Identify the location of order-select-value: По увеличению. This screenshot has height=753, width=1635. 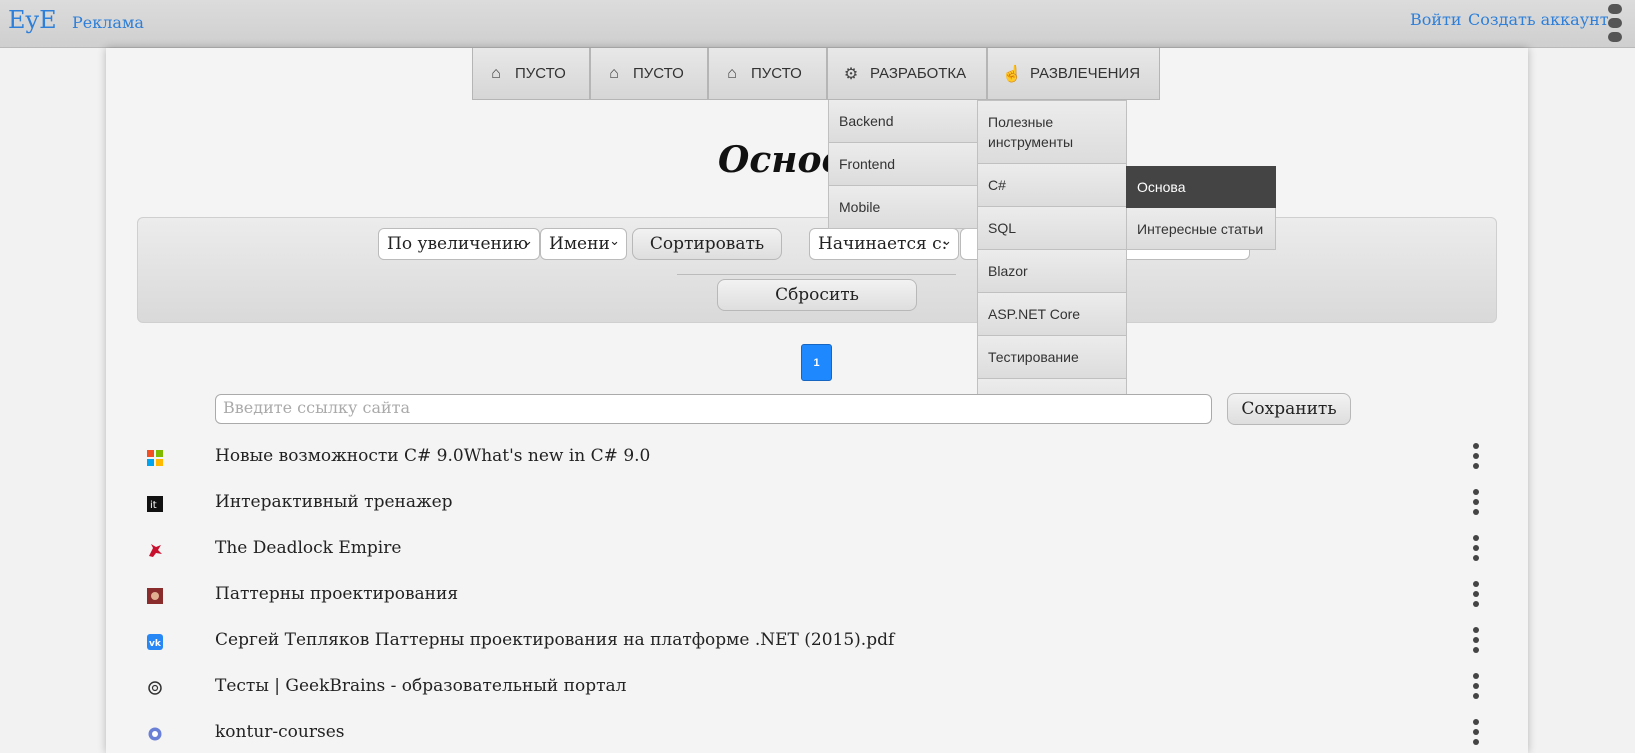
(457, 244).